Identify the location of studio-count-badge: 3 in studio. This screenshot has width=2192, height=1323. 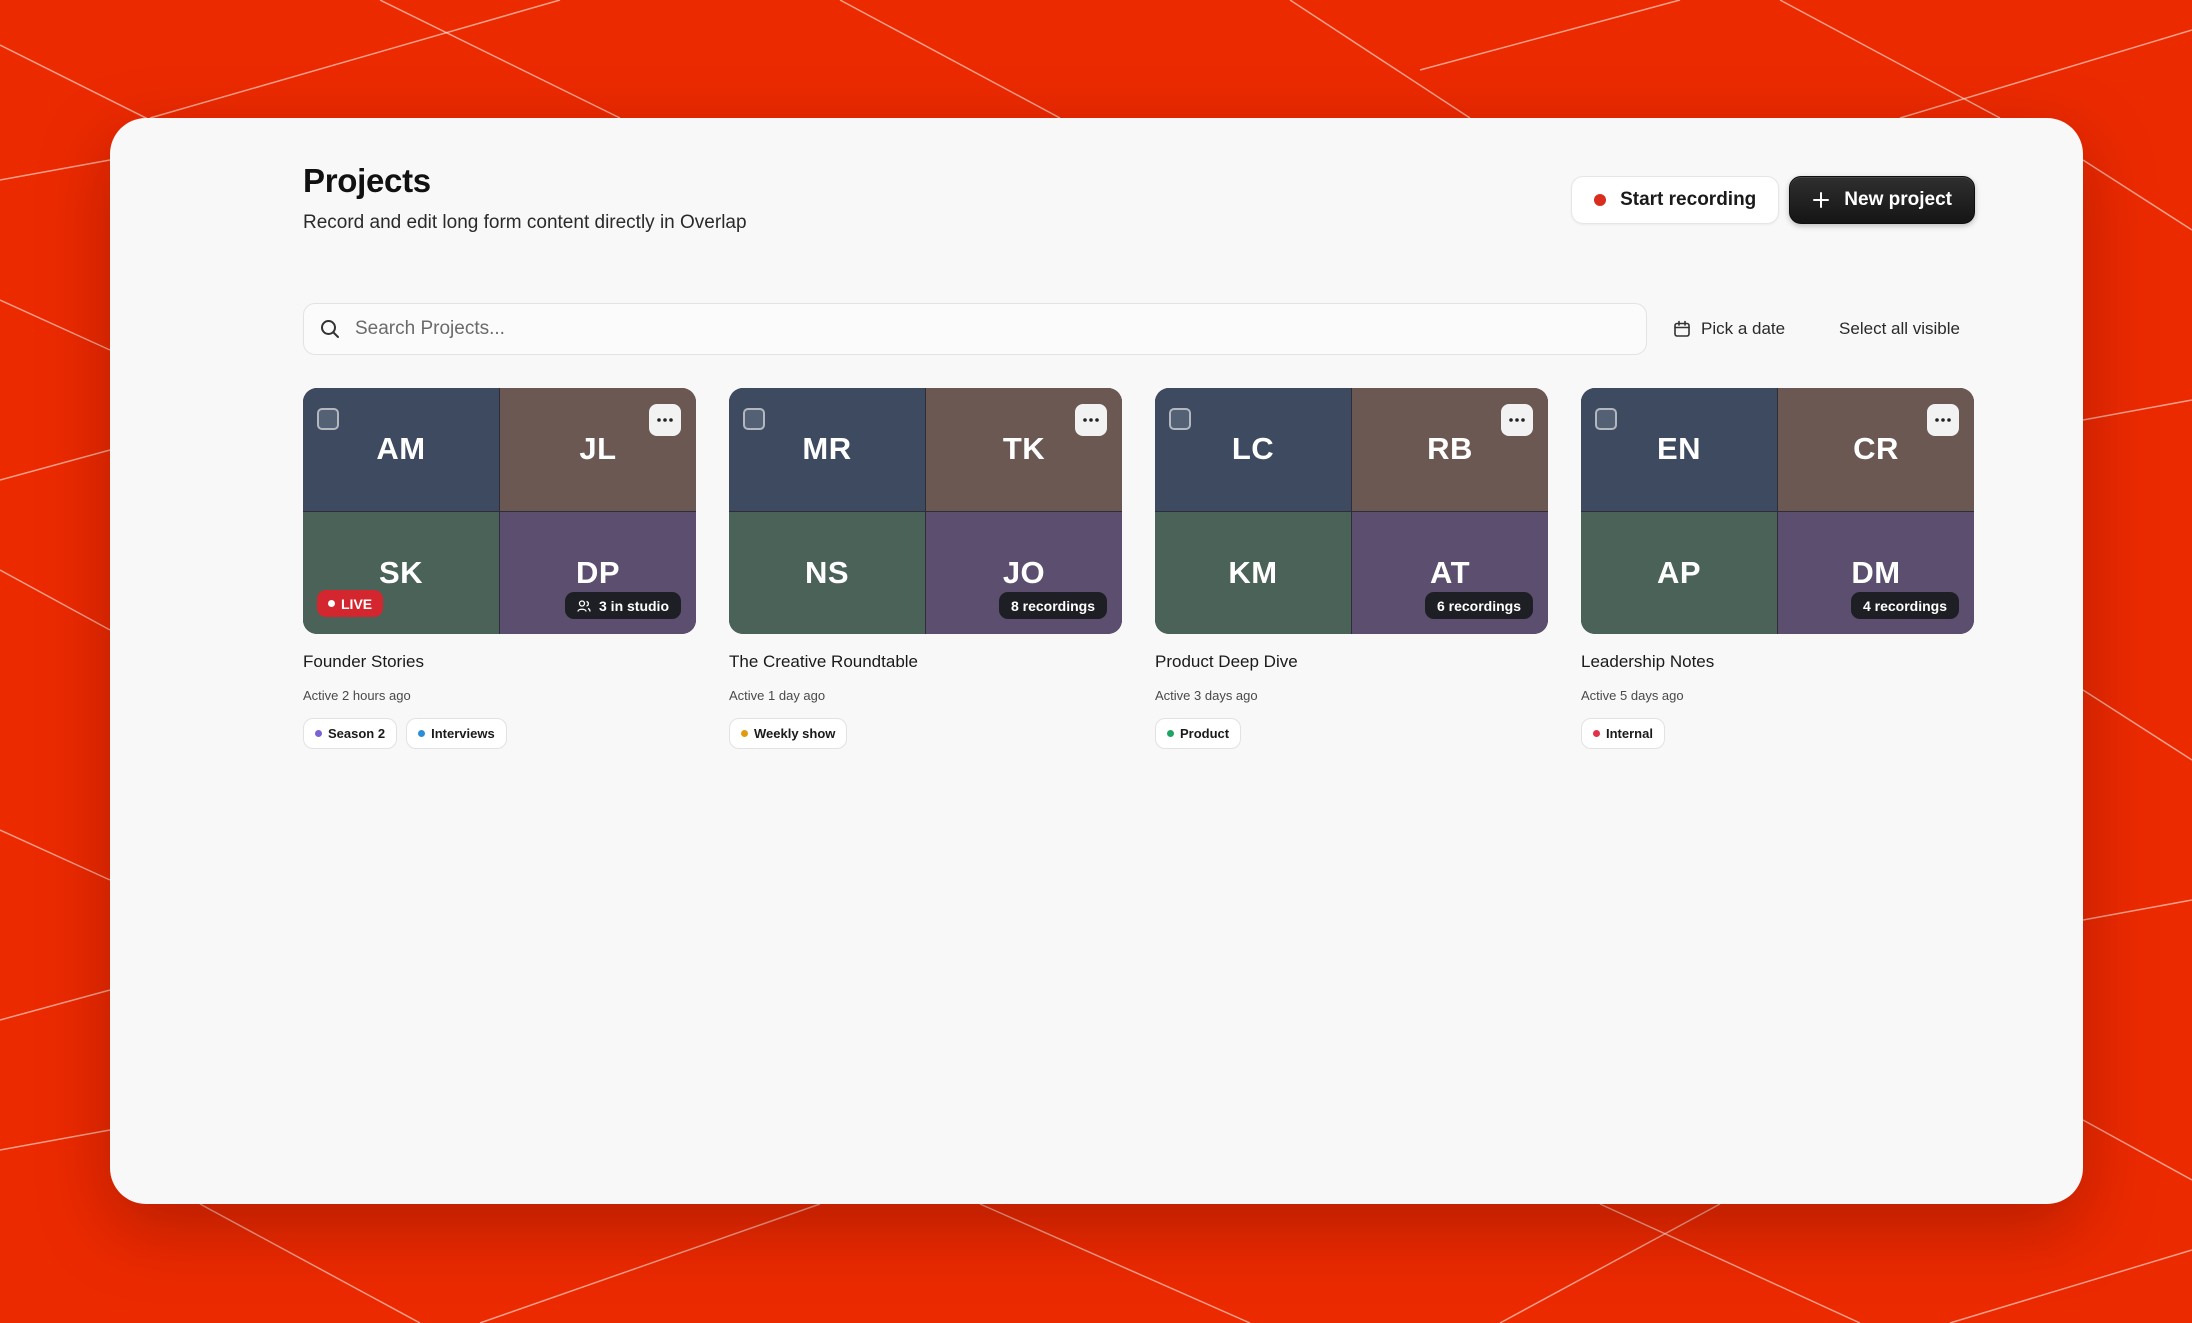
(623, 605).